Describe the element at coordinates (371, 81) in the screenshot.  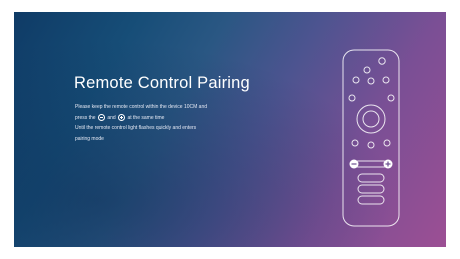
I see `remote-button-center-upper` at that location.